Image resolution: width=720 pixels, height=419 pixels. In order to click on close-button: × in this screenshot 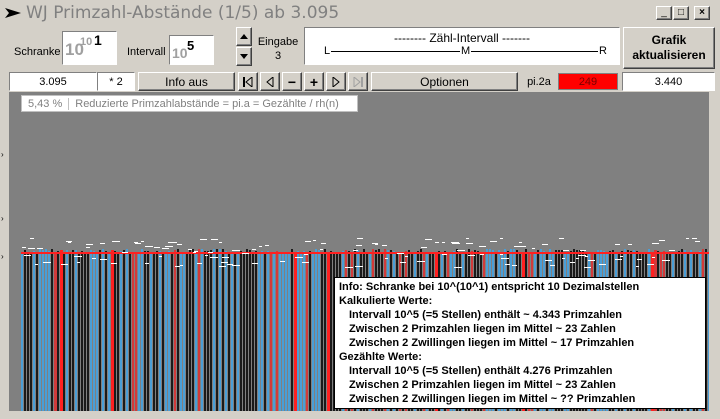, I will do `click(702, 13)`.